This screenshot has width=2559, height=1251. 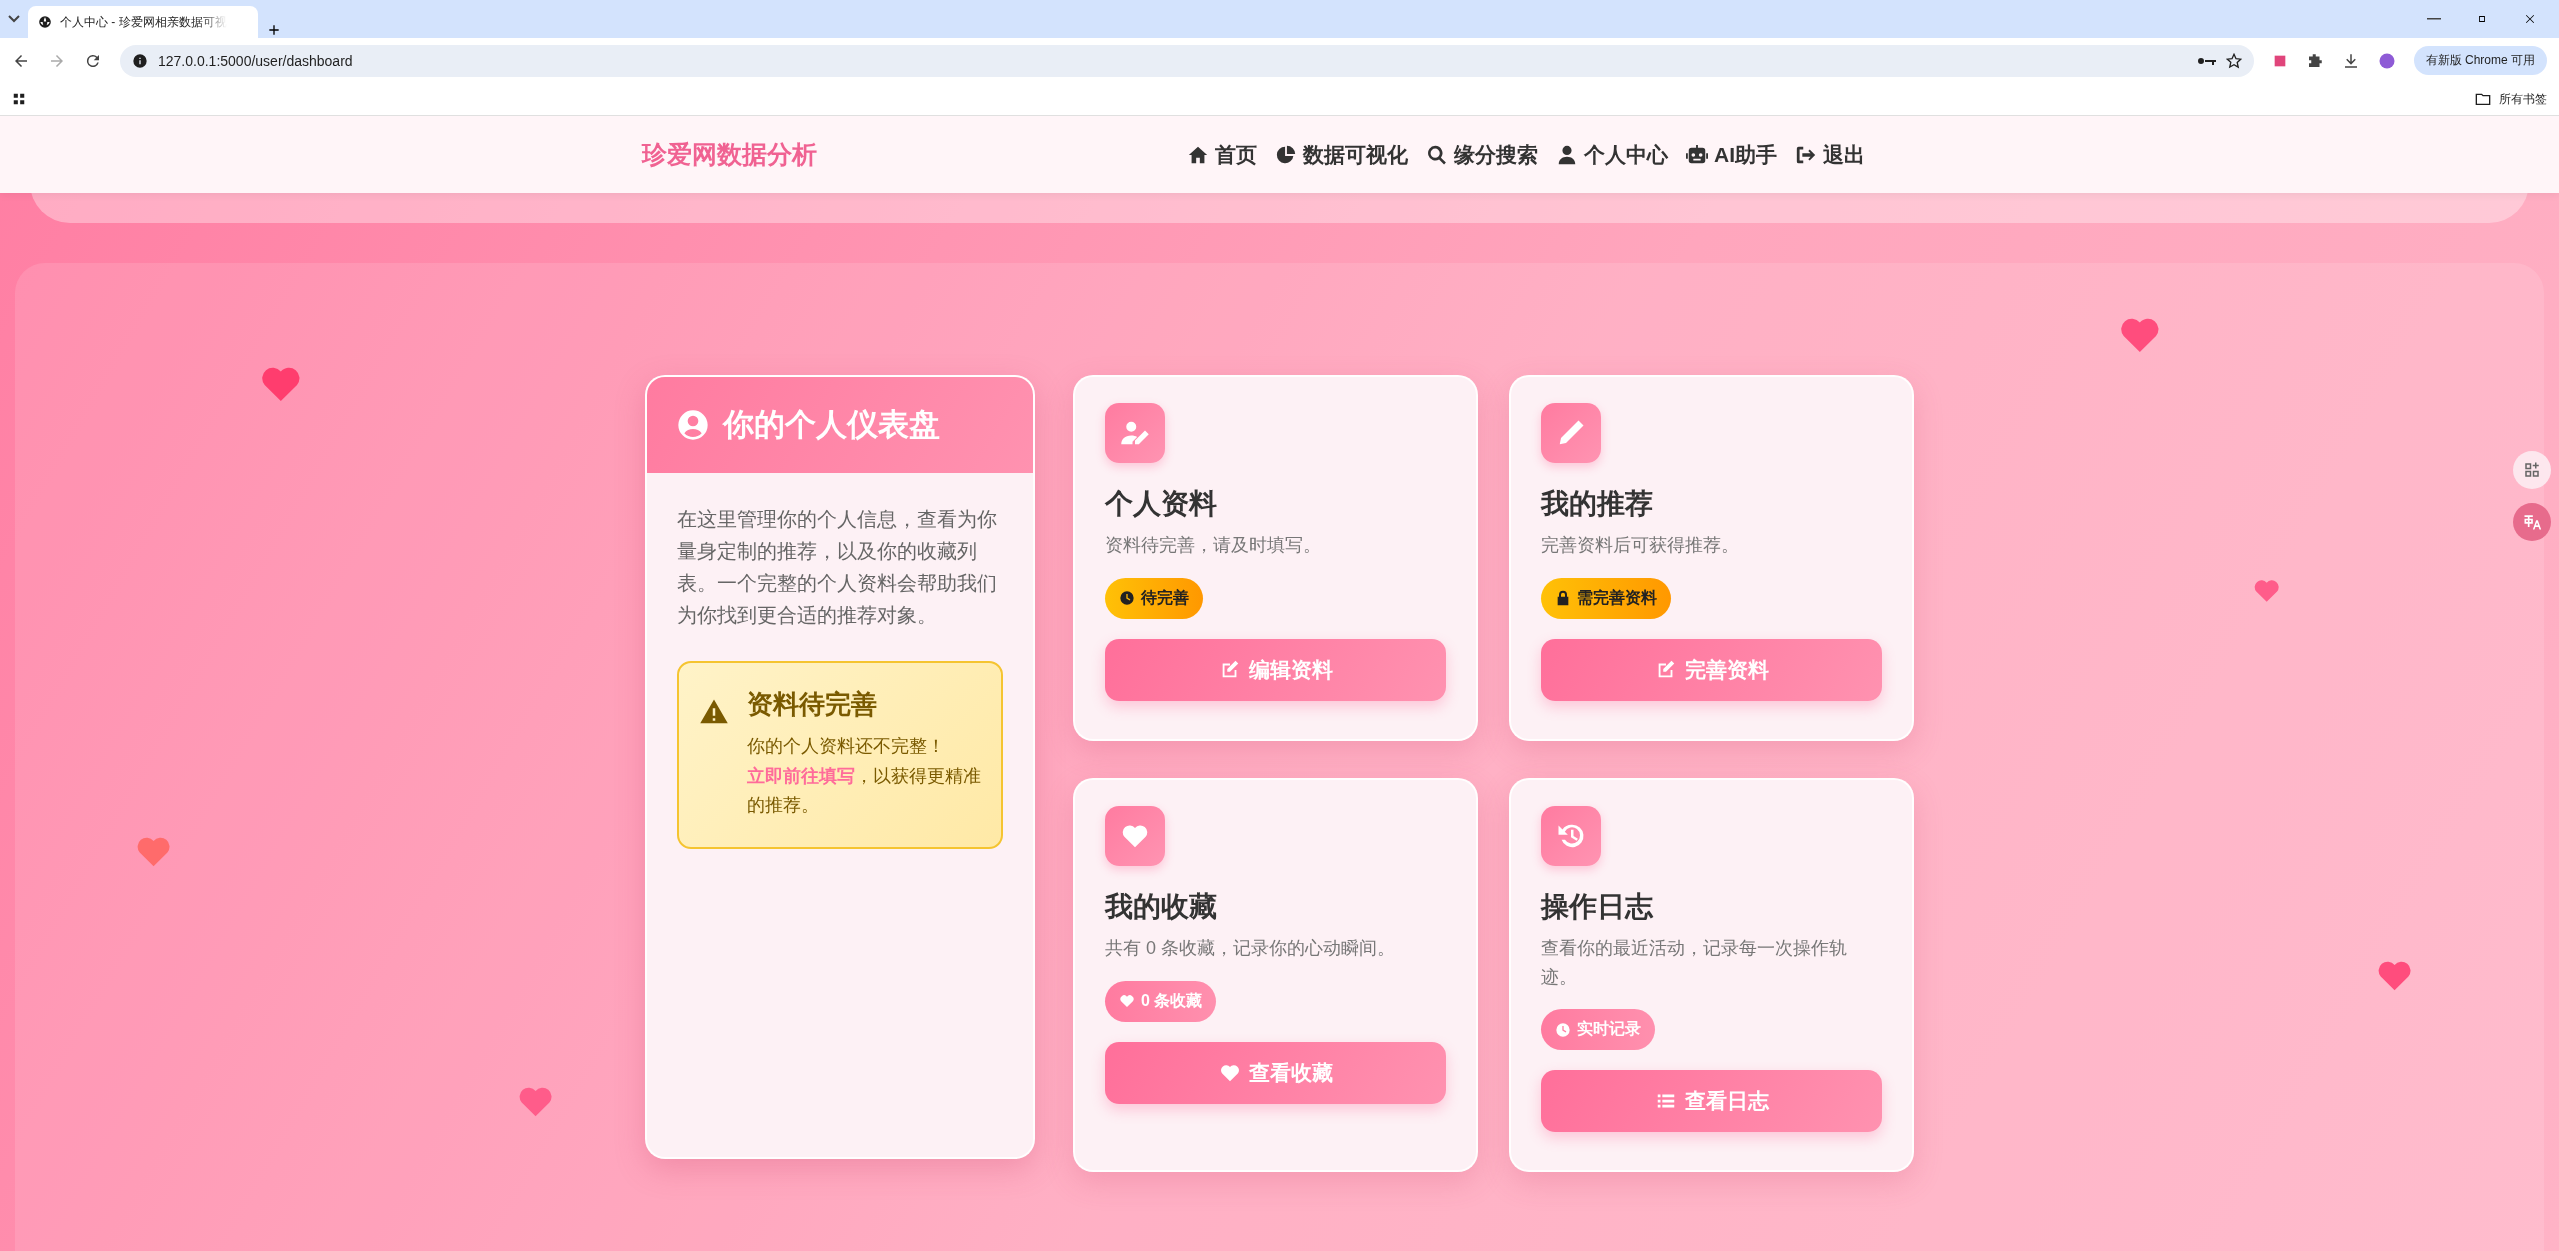 I want to click on status-badge: 待完善, so click(x=1154, y=598).